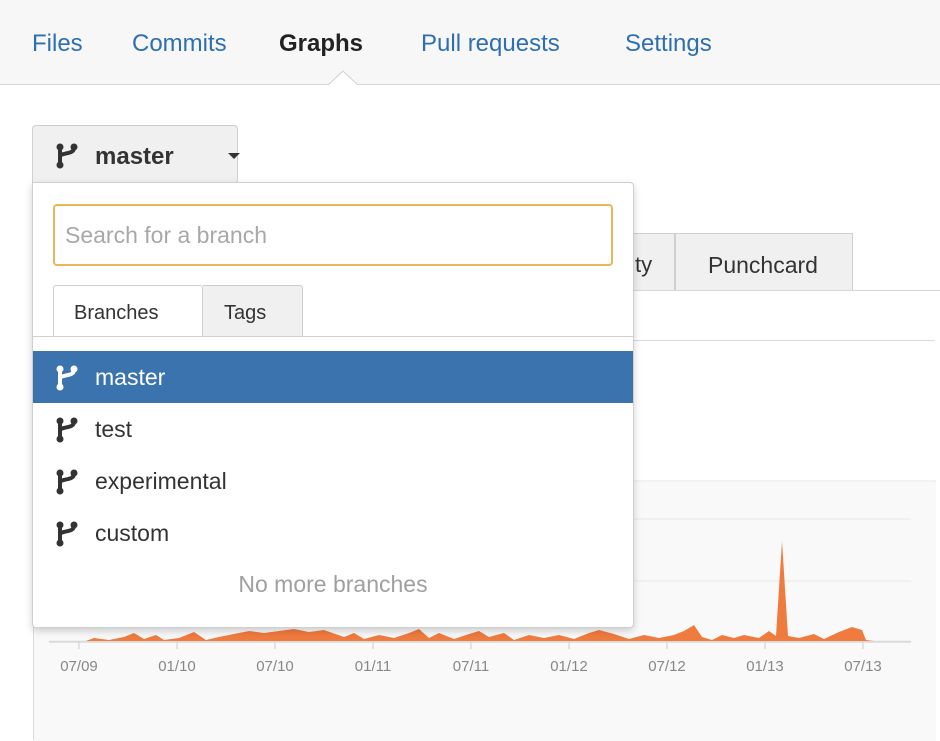  What do you see at coordinates (786, 290) in the screenshot?
I see `graph-tabs-divider` at bounding box center [786, 290].